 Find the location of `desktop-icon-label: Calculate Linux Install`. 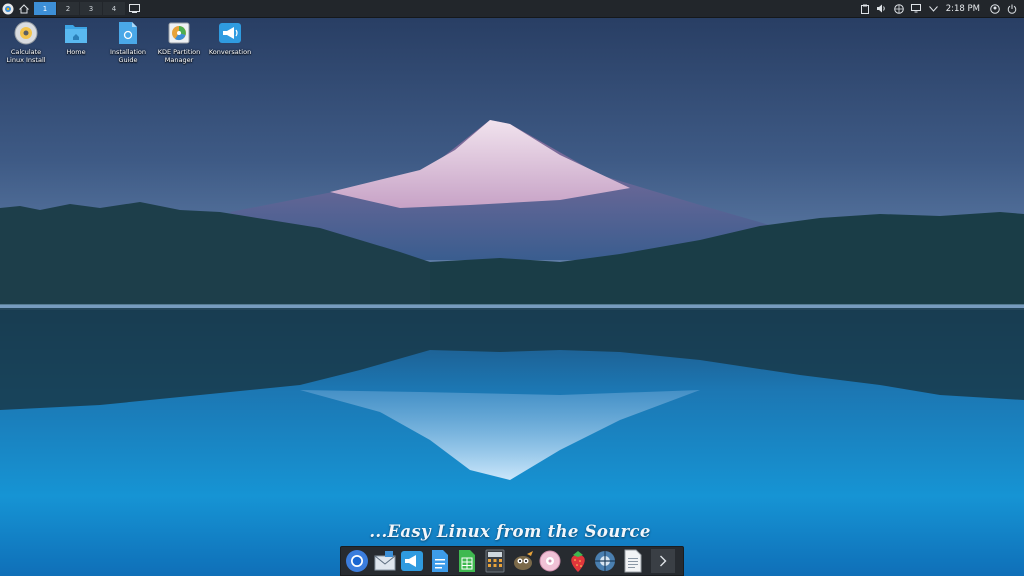

desktop-icon-label: Calculate Linux Install is located at coordinates (26, 56).